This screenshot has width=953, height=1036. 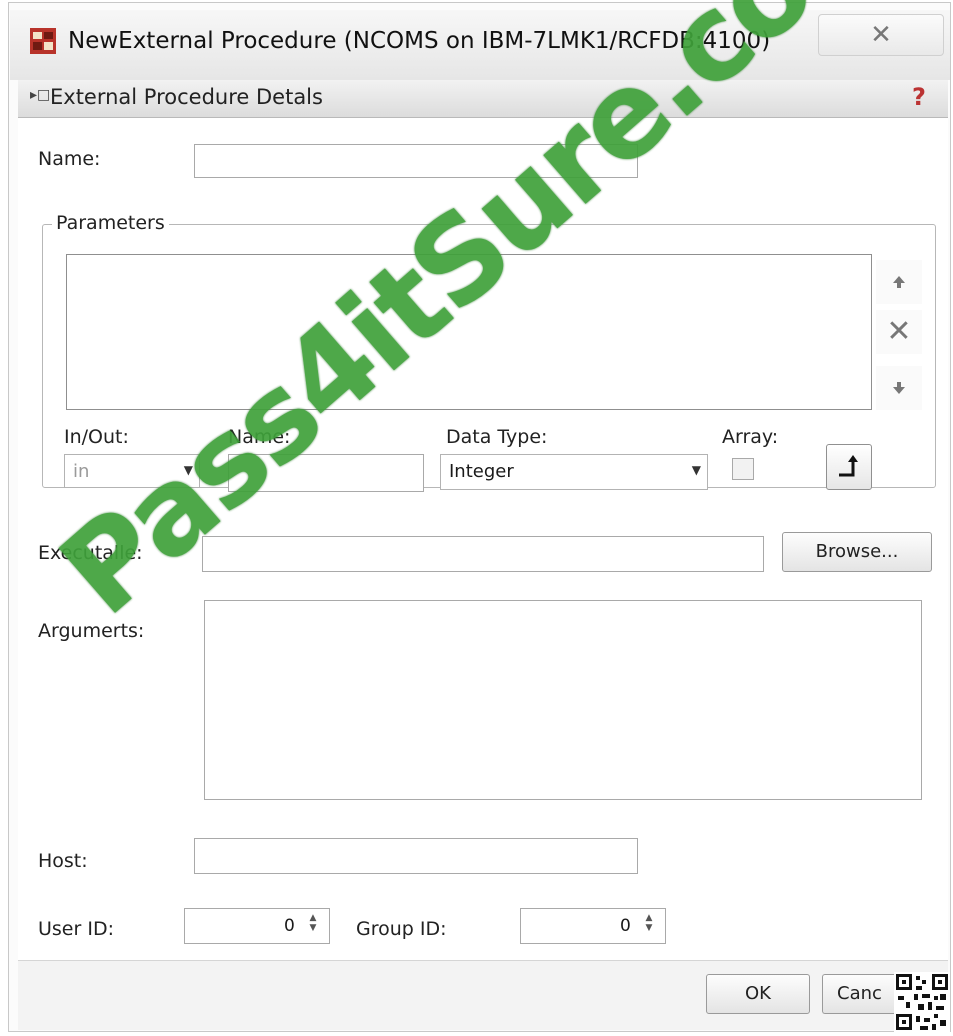 I want to click on user-id-label: User ID:, so click(x=76, y=929).